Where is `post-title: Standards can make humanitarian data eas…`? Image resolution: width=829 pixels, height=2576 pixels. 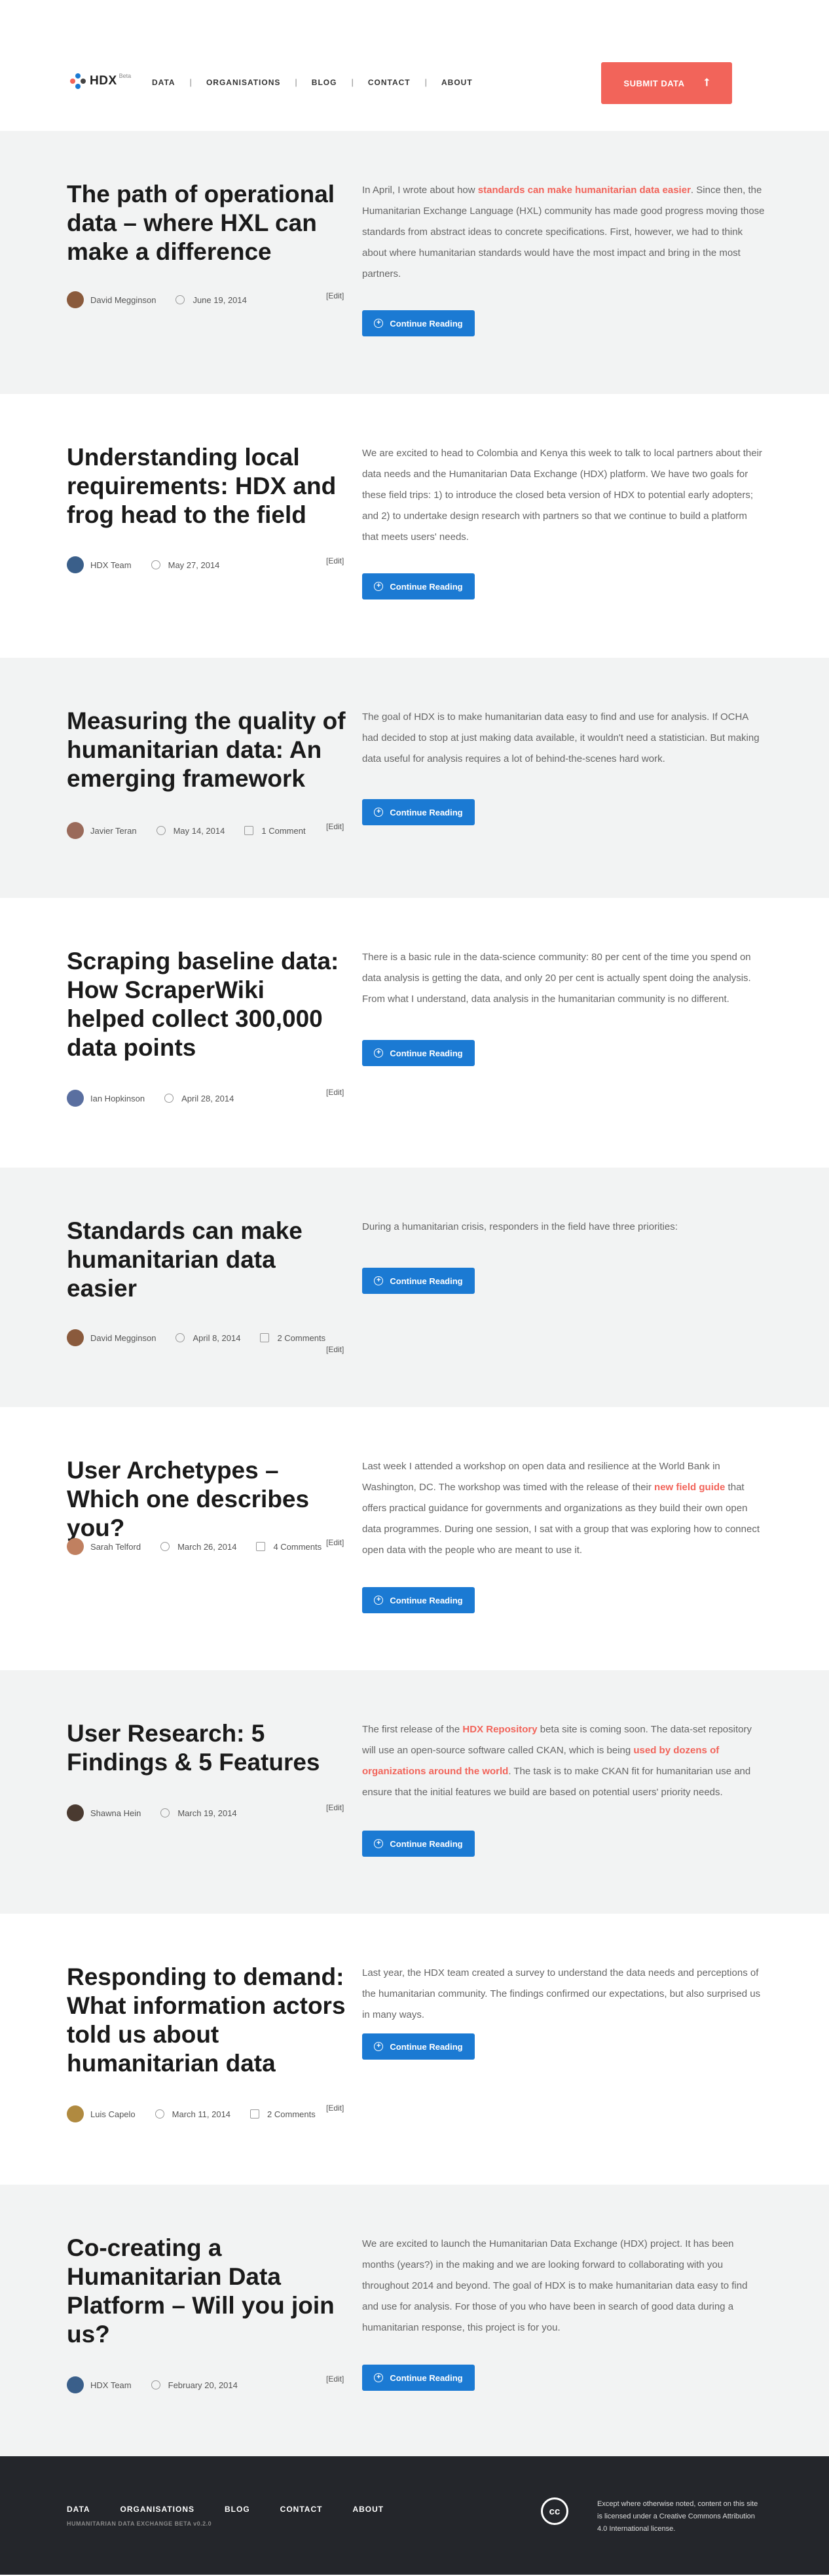 post-title: Standards can make humanitarian data eas… is located at coordinates (207, 1260).